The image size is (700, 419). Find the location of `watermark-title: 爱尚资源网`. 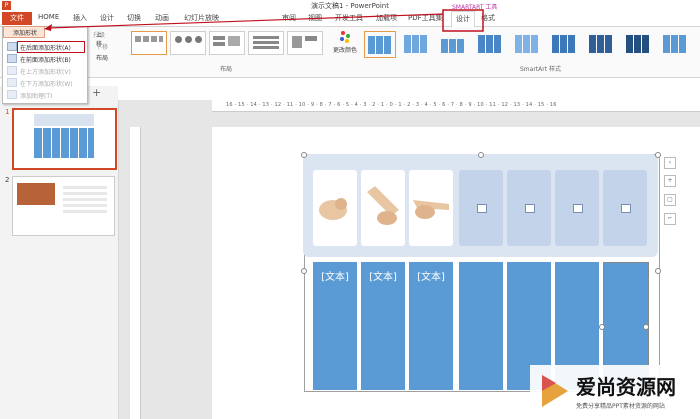

watermark-title: 爱尚资源网 is located at coordinates (626, 387).